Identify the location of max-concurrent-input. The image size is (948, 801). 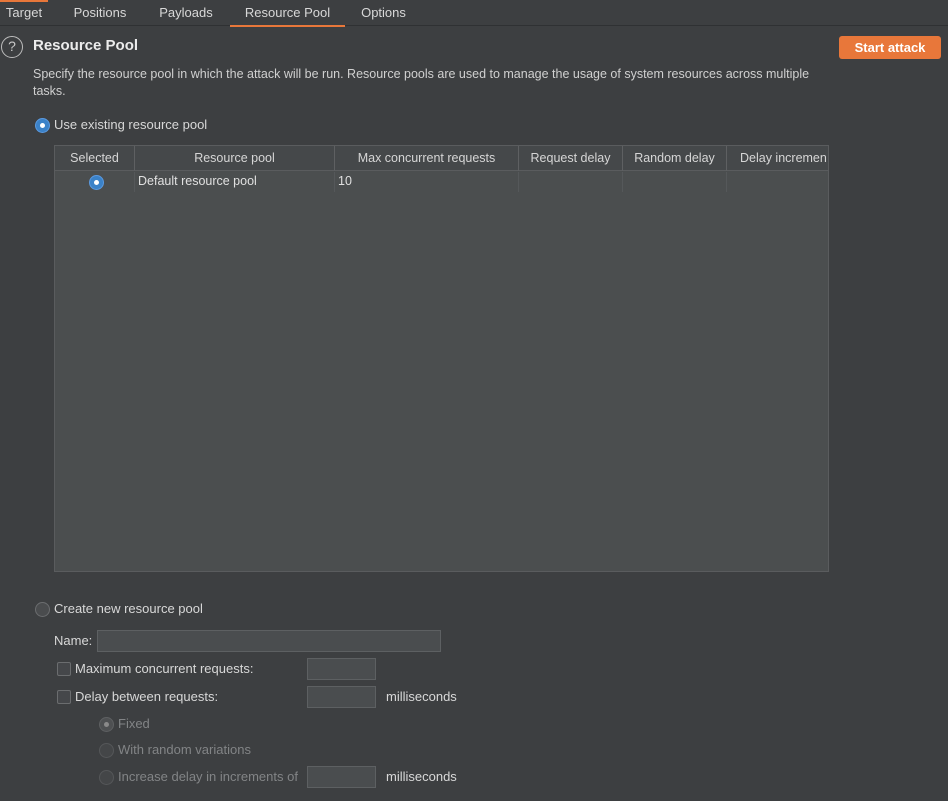
(341, 669).